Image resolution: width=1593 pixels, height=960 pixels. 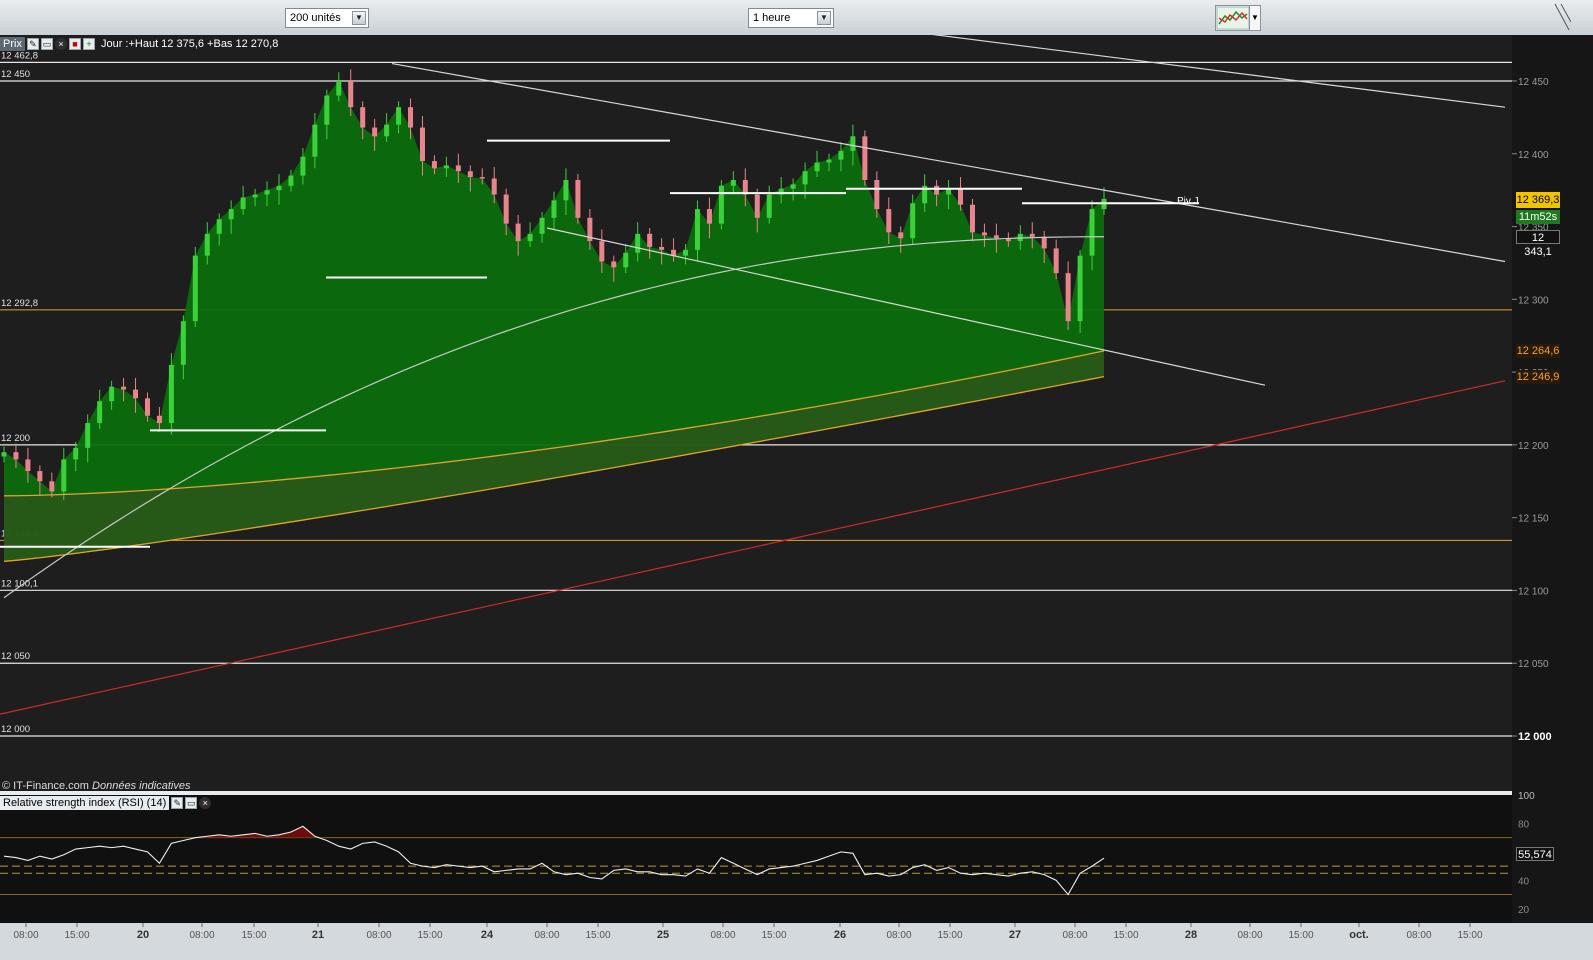 I want to click on rsi-tick-label: 100, so click(x=1526, y=796).